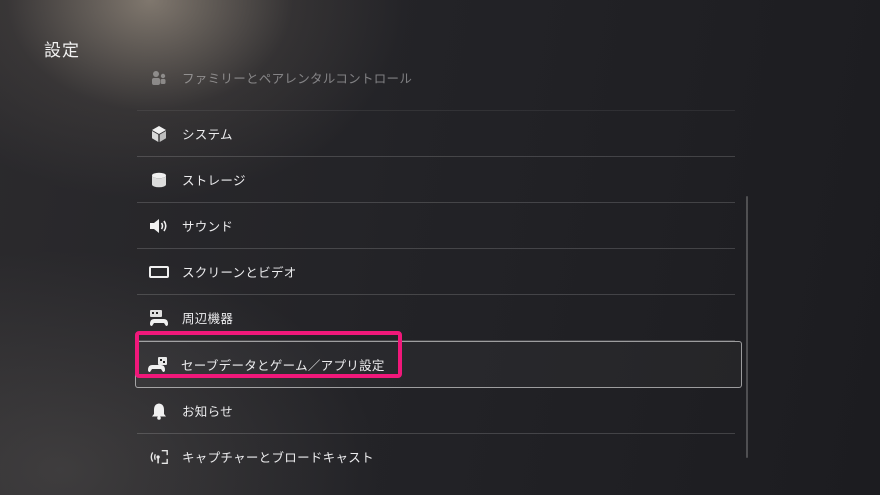 This screenshot has height=495, width=880. What do you see at coordinates (436, 134) in the screenshot?
I see `settings-item-system: システム` at bounding box center [436, 134].